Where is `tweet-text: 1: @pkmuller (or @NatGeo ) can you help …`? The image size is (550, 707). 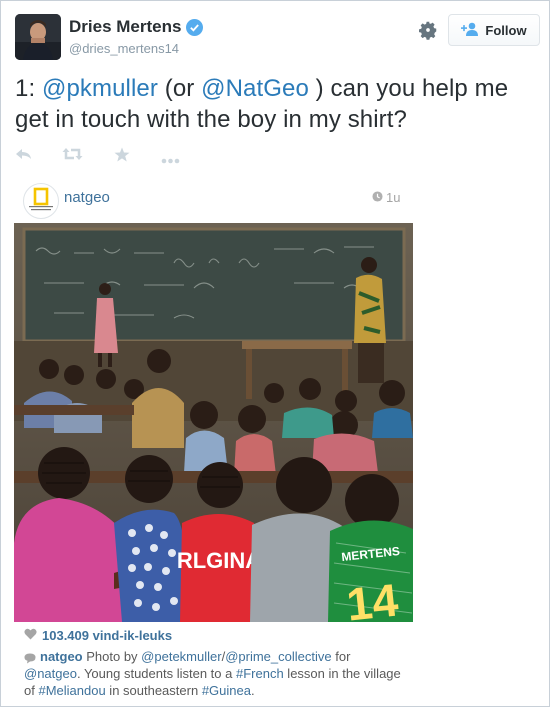 tweet-text: 1: @pkmuller (or @NatGeo ) can you help … is located at coordinates (277, 104).